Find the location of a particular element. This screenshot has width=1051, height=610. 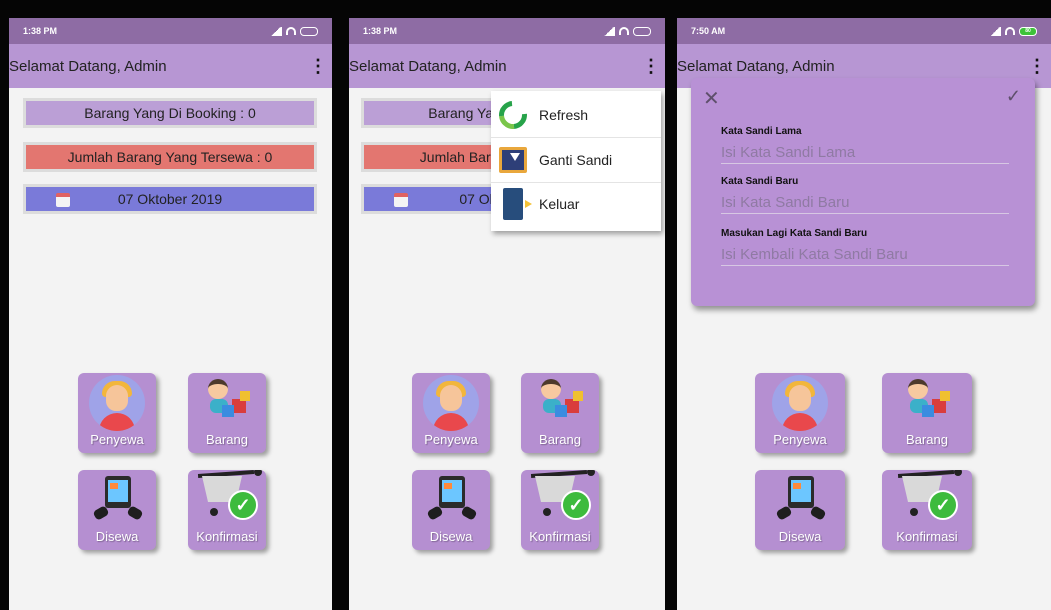

menu-item-logout: Keluar is located at coordinates (576, 204).